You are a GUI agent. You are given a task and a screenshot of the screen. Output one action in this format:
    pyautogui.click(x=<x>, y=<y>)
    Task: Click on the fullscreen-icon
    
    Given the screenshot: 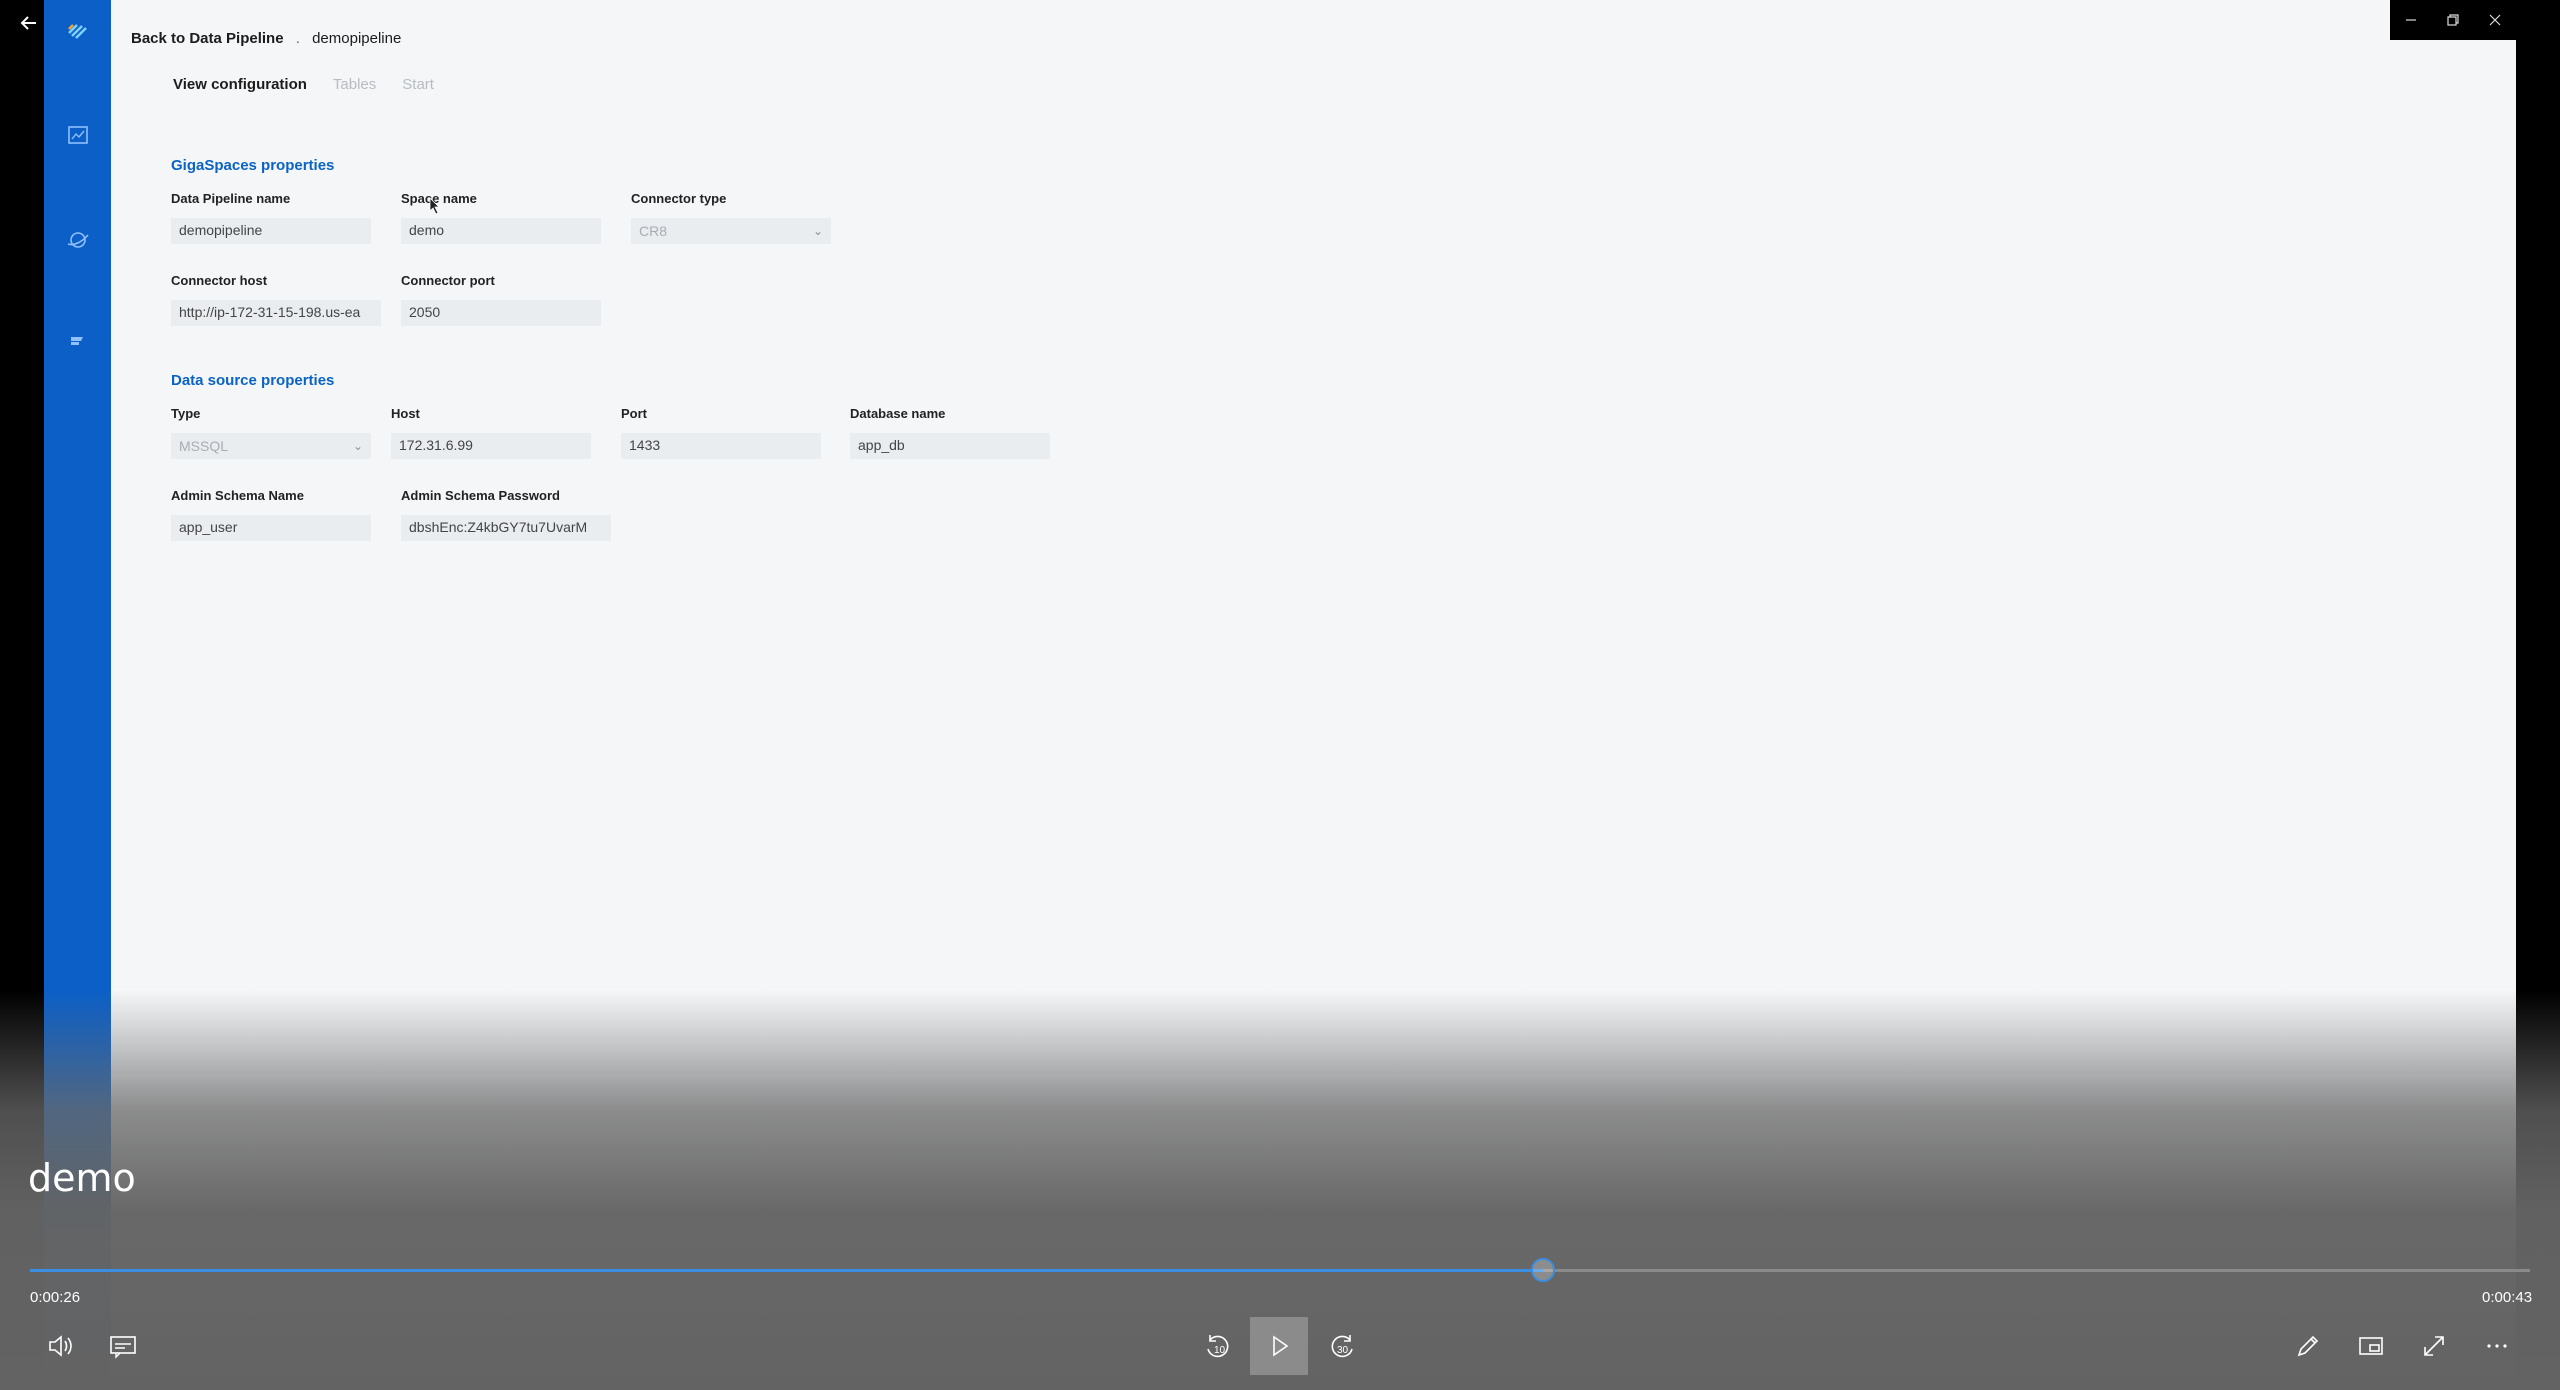 What is the action you would take?
    pyautogui.click(x=2434, y=1346)
    